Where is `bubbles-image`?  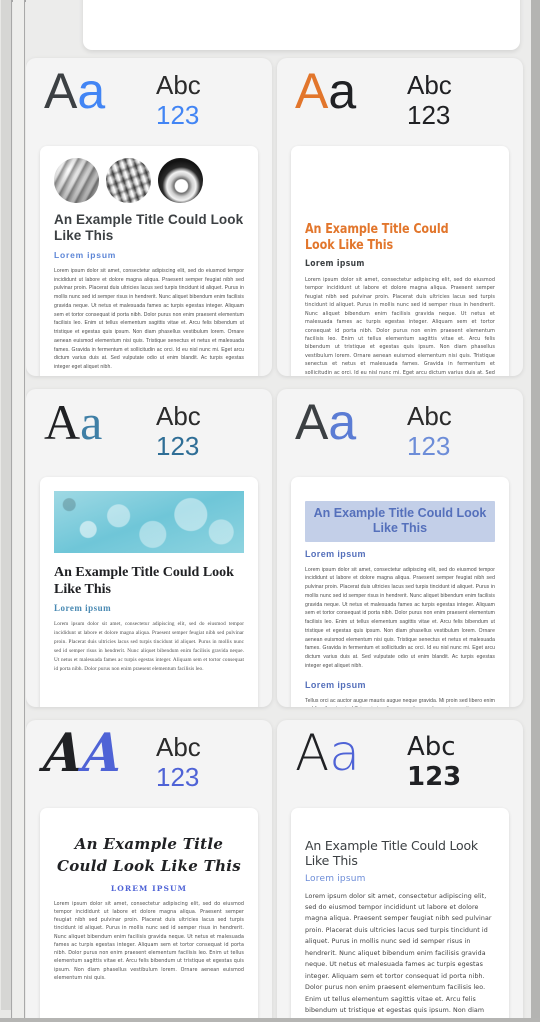
bubbles-image is located at coordinates (149, 522).